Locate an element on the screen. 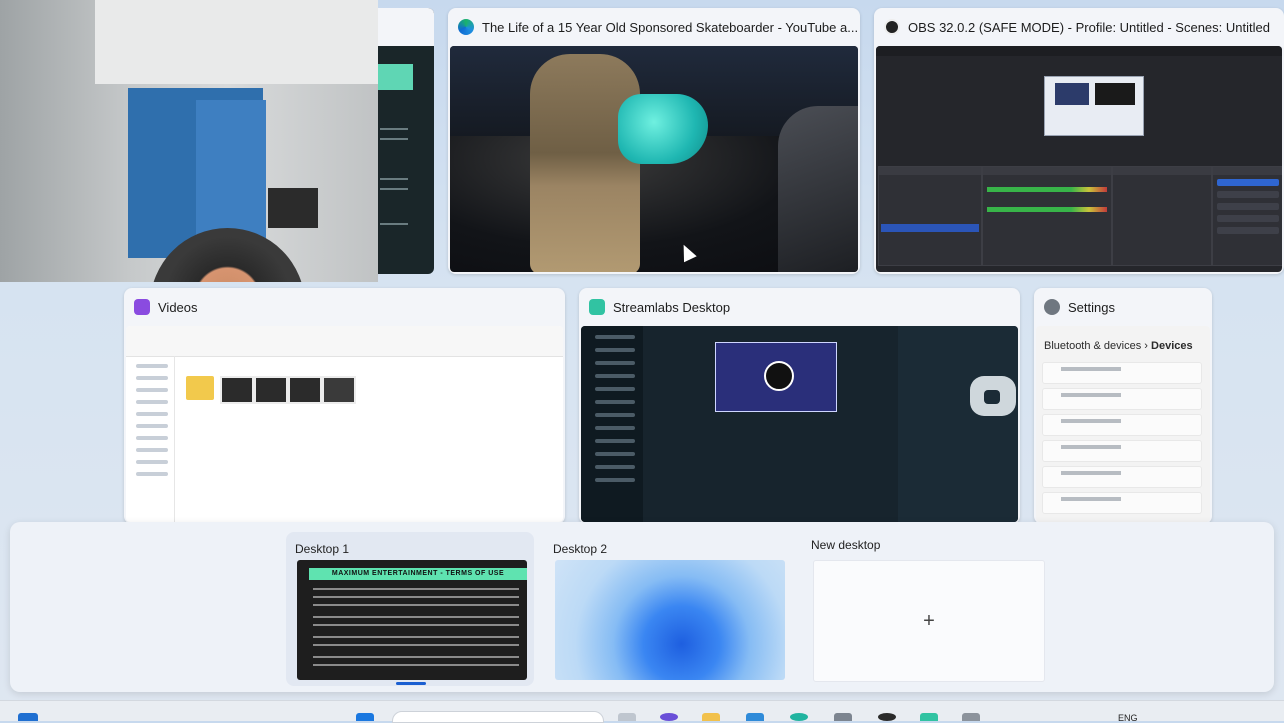  gear-icon is located at coordinates (1052, 307).